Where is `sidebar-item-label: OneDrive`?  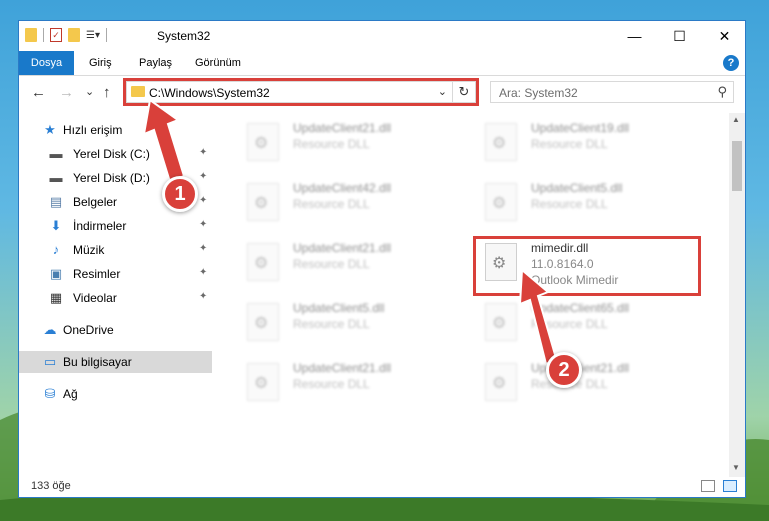
sidebar-item-label: OneDrive is located at coordinates (88, 330).